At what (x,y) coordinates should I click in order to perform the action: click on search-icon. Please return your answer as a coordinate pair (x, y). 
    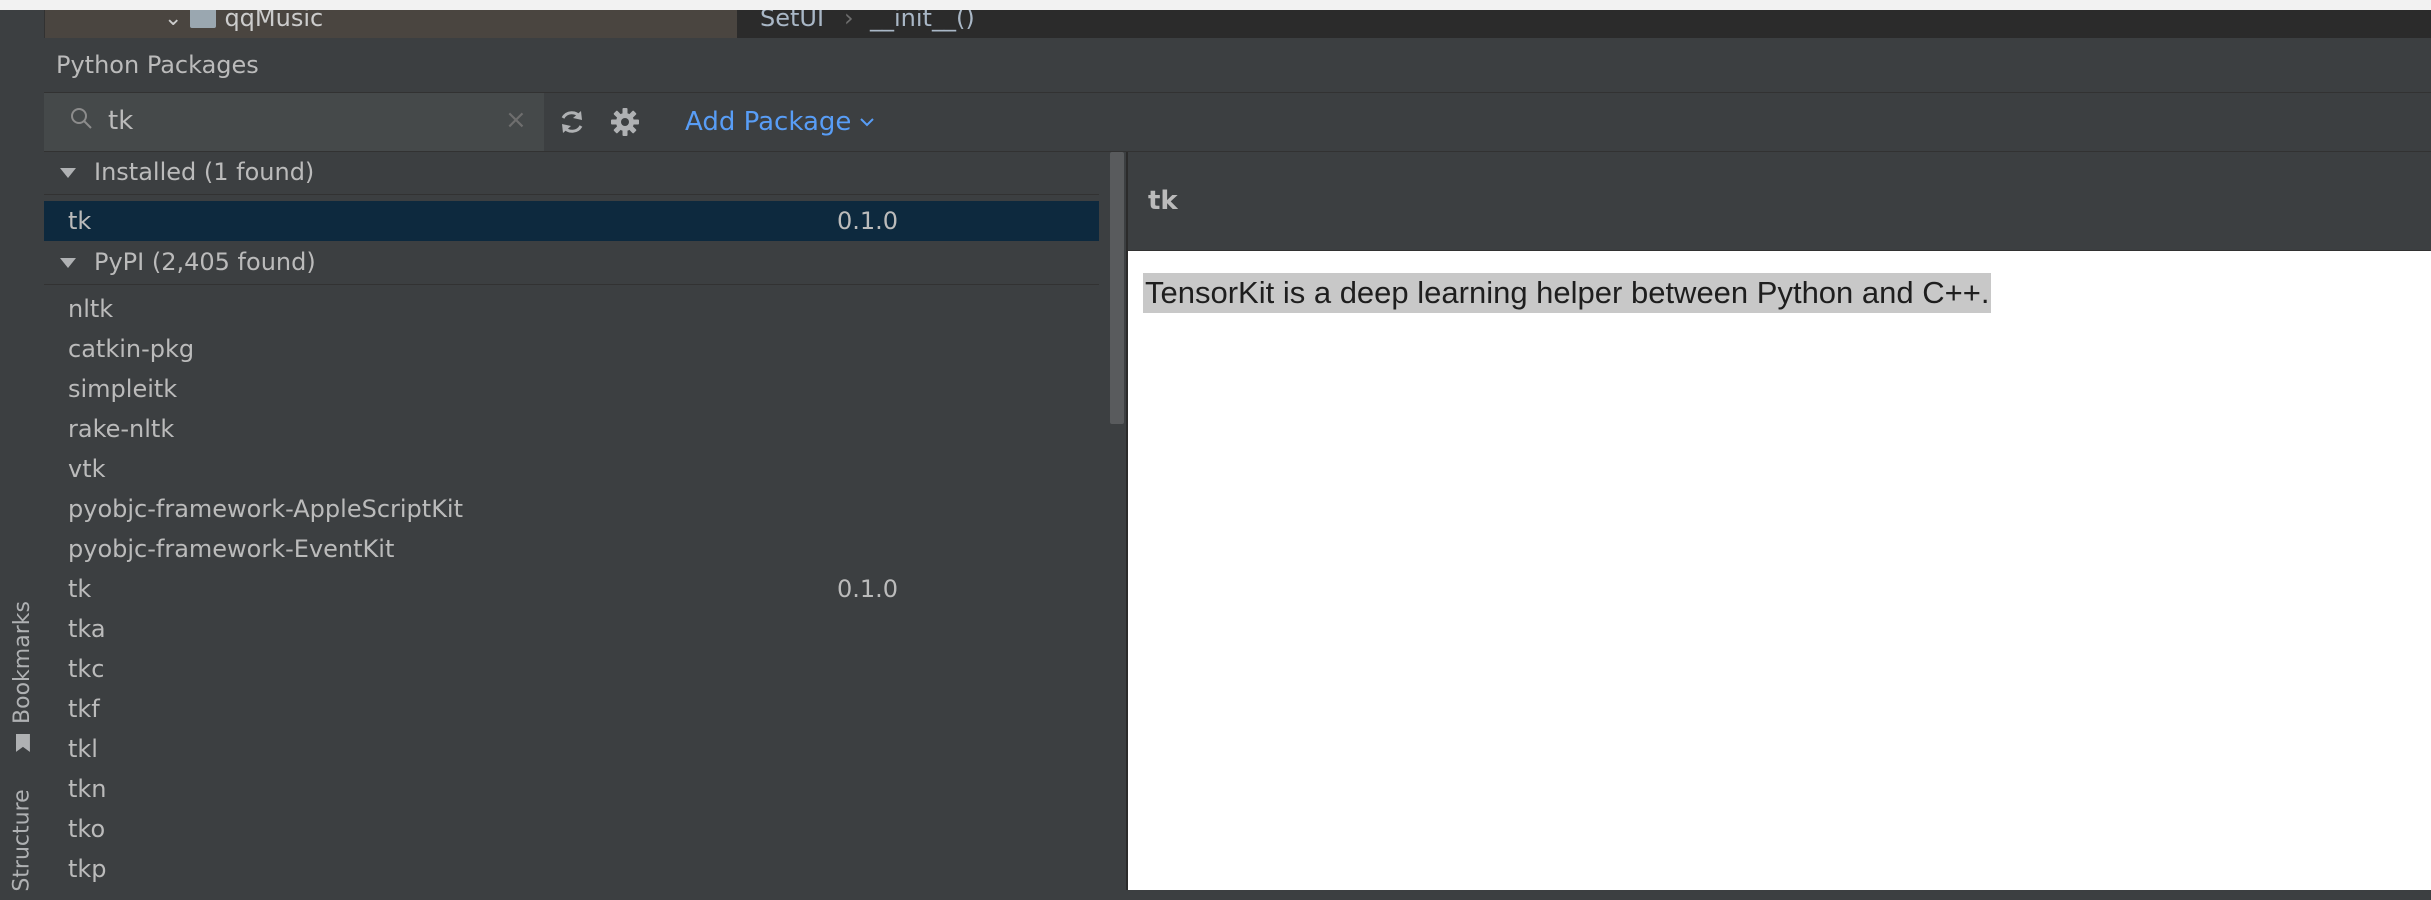
    Looking at the image, I should click on (81, 118).